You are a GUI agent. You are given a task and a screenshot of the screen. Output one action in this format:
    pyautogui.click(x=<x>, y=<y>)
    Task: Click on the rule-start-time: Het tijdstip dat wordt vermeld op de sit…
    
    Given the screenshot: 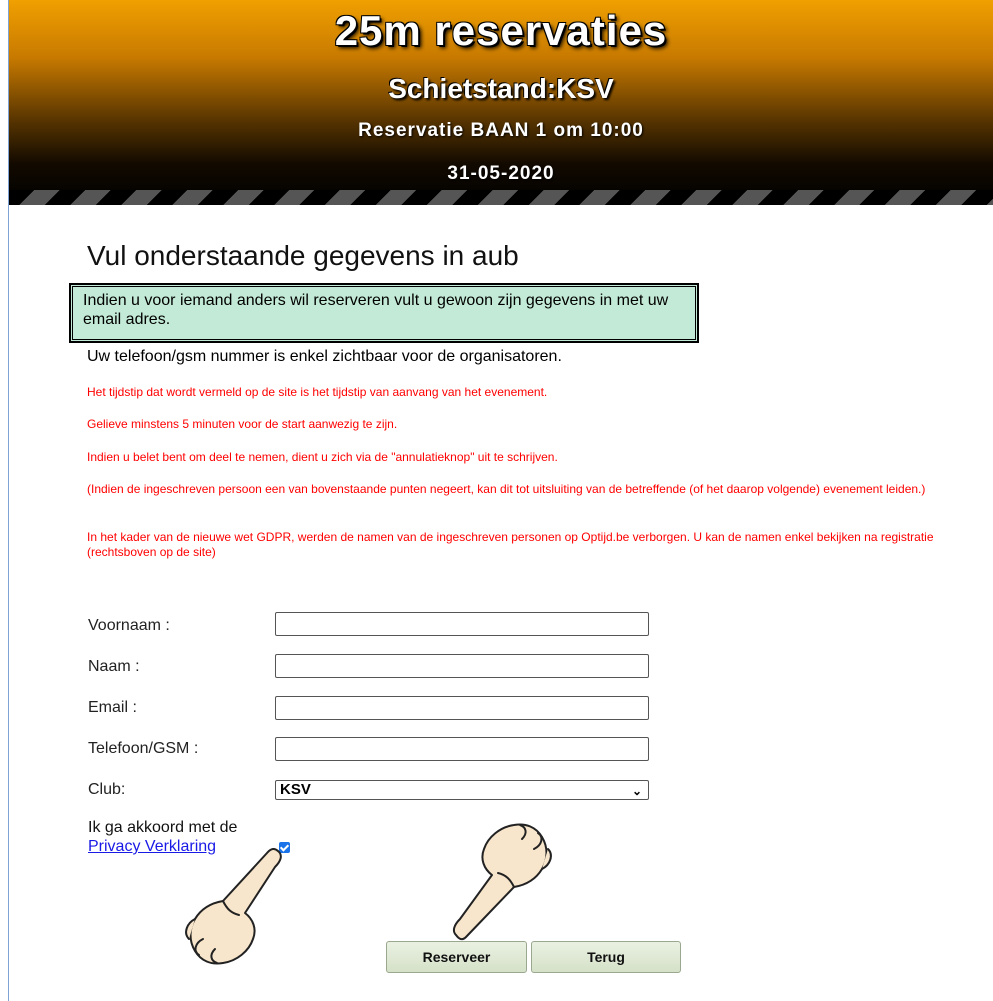 What is the action you would take?
    pyautogui.click(x=317, y=392)
    